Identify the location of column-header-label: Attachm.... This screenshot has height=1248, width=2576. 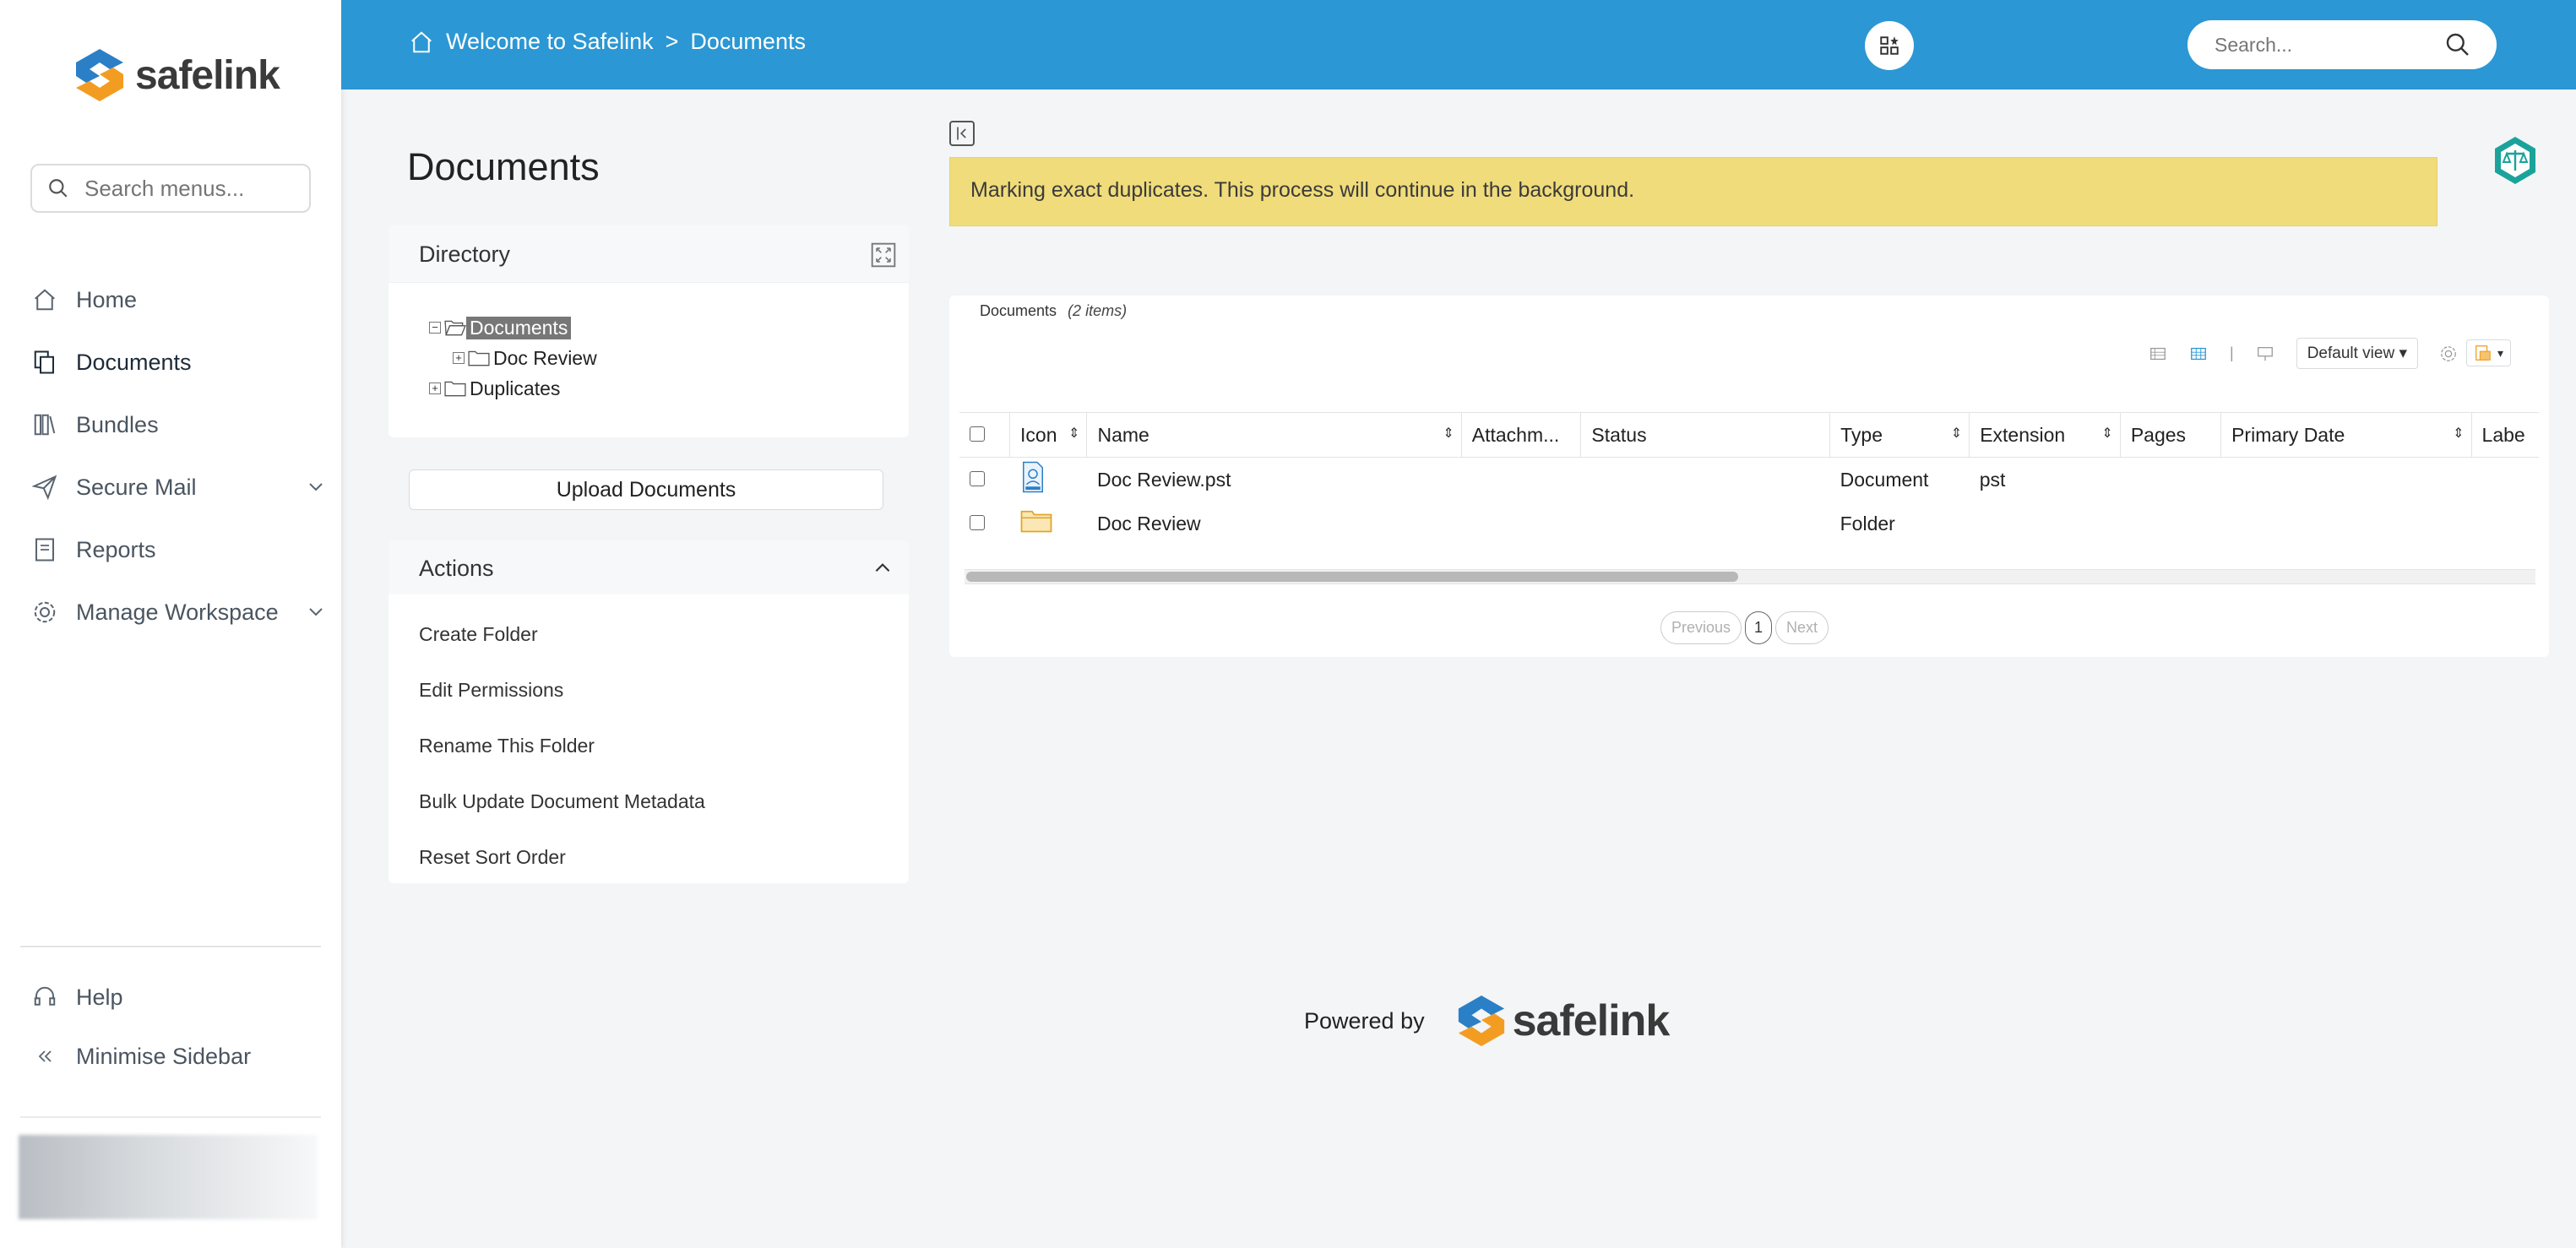
(1515, 434).